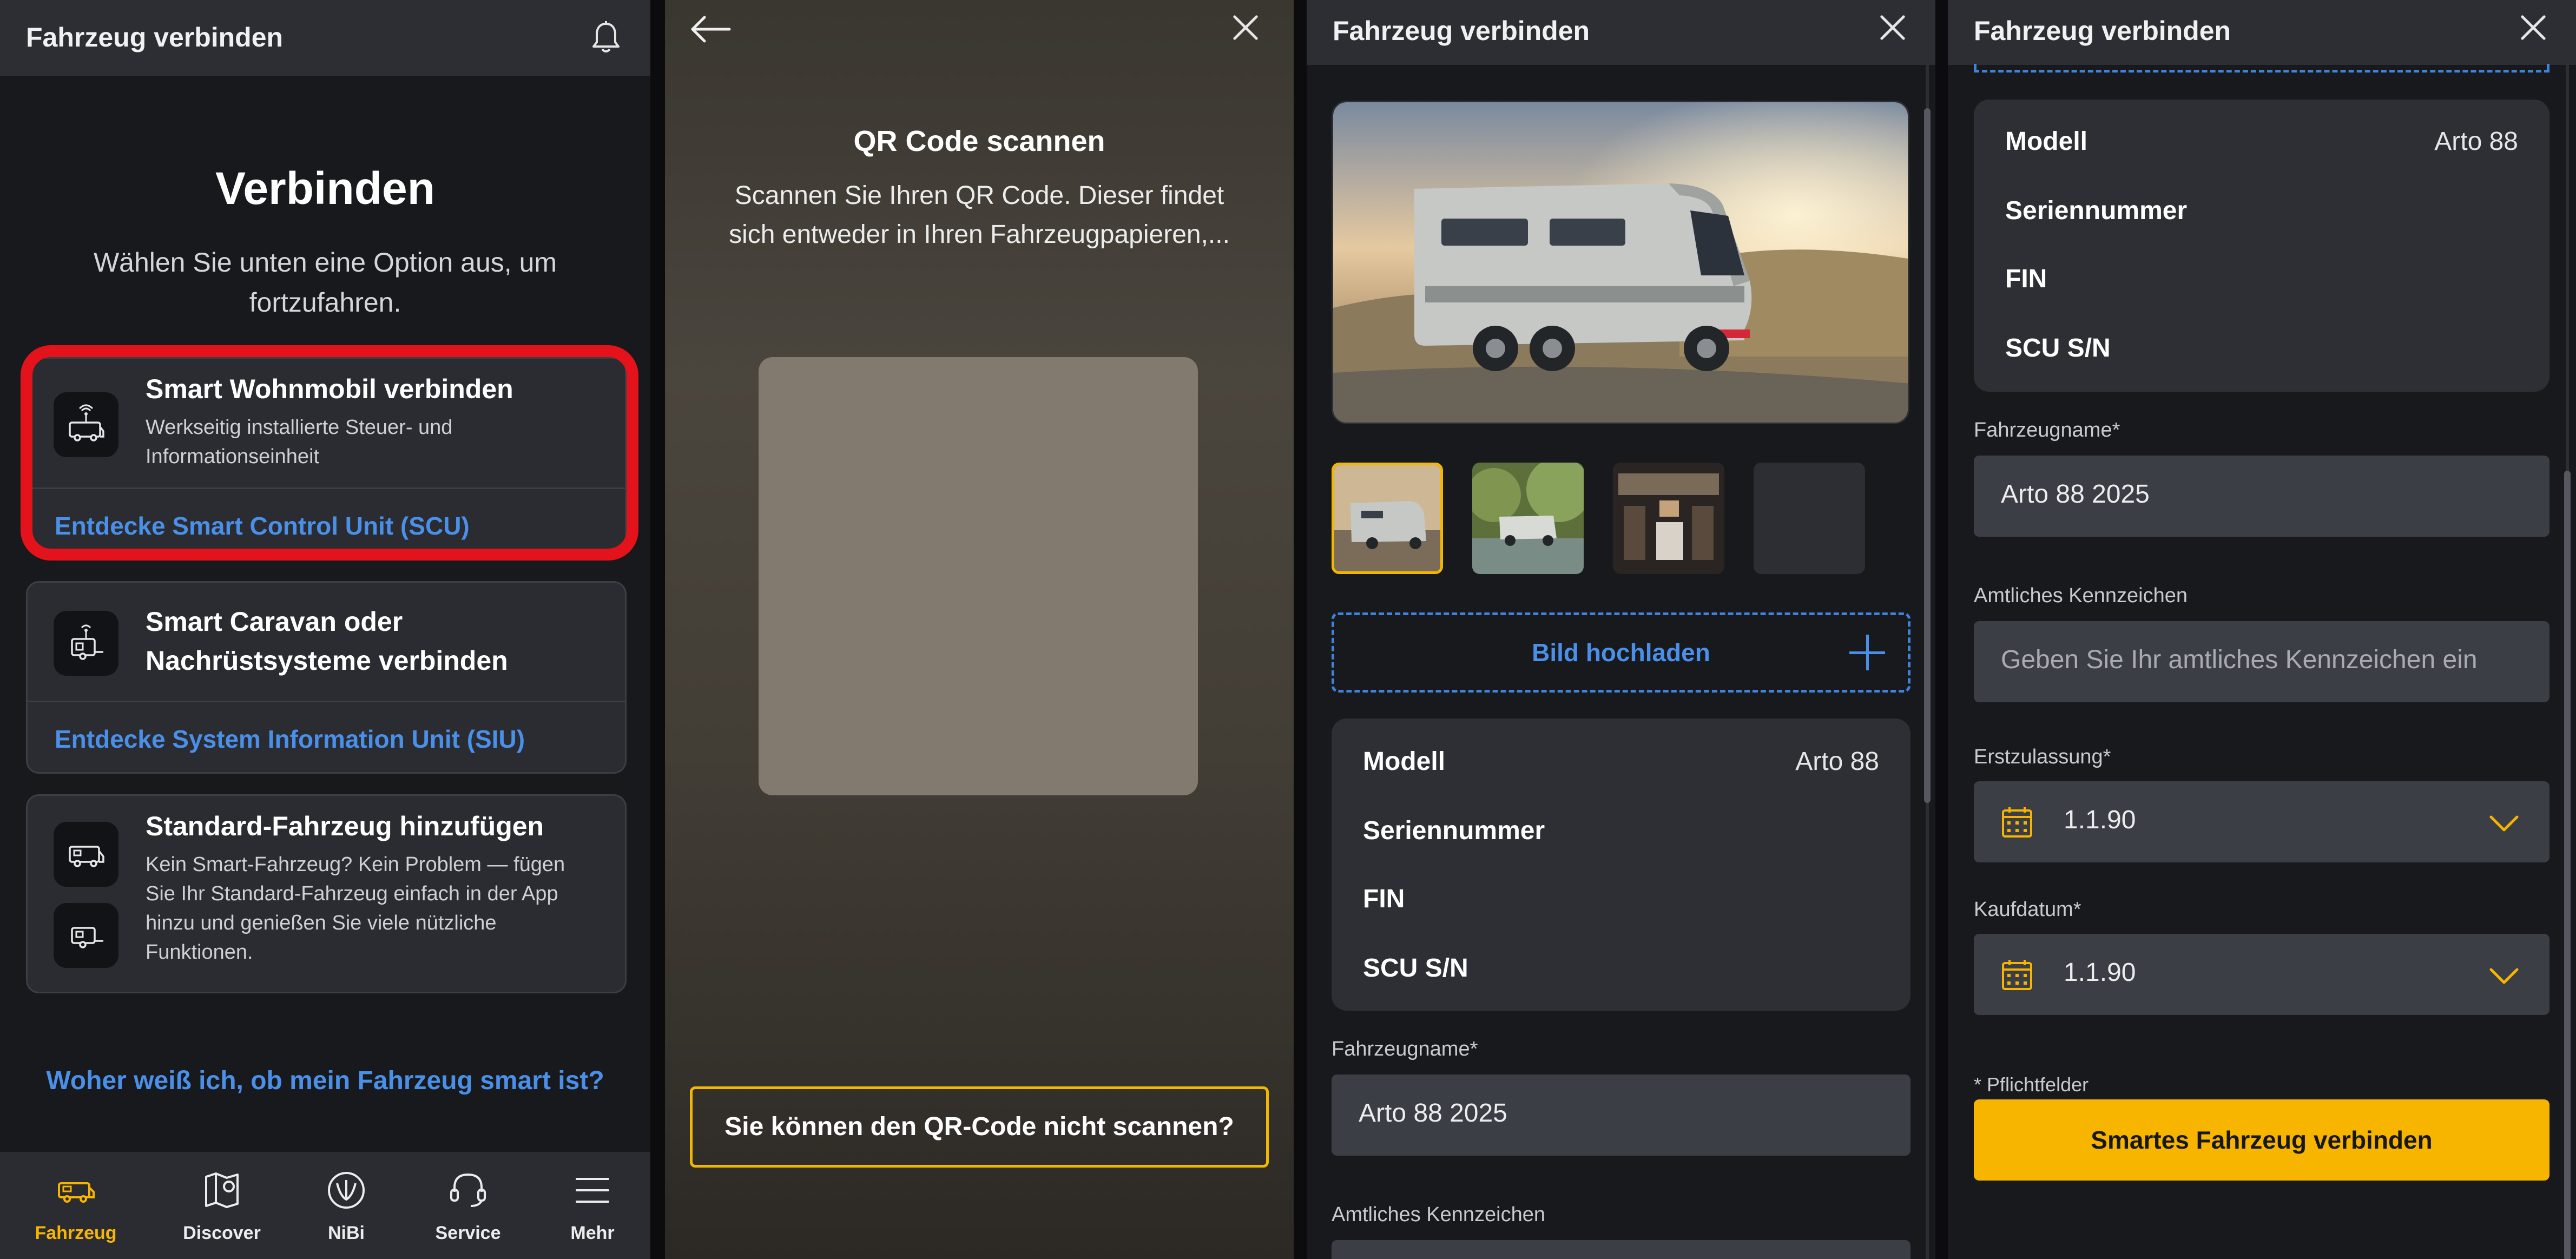 Image resolution: width=2576 pixels, height=1259 pixels. What do you see at coordinates (979, 141) in the screenshot?
I see `qr-title: QR Code scannen` at bounding box center [979, 141].